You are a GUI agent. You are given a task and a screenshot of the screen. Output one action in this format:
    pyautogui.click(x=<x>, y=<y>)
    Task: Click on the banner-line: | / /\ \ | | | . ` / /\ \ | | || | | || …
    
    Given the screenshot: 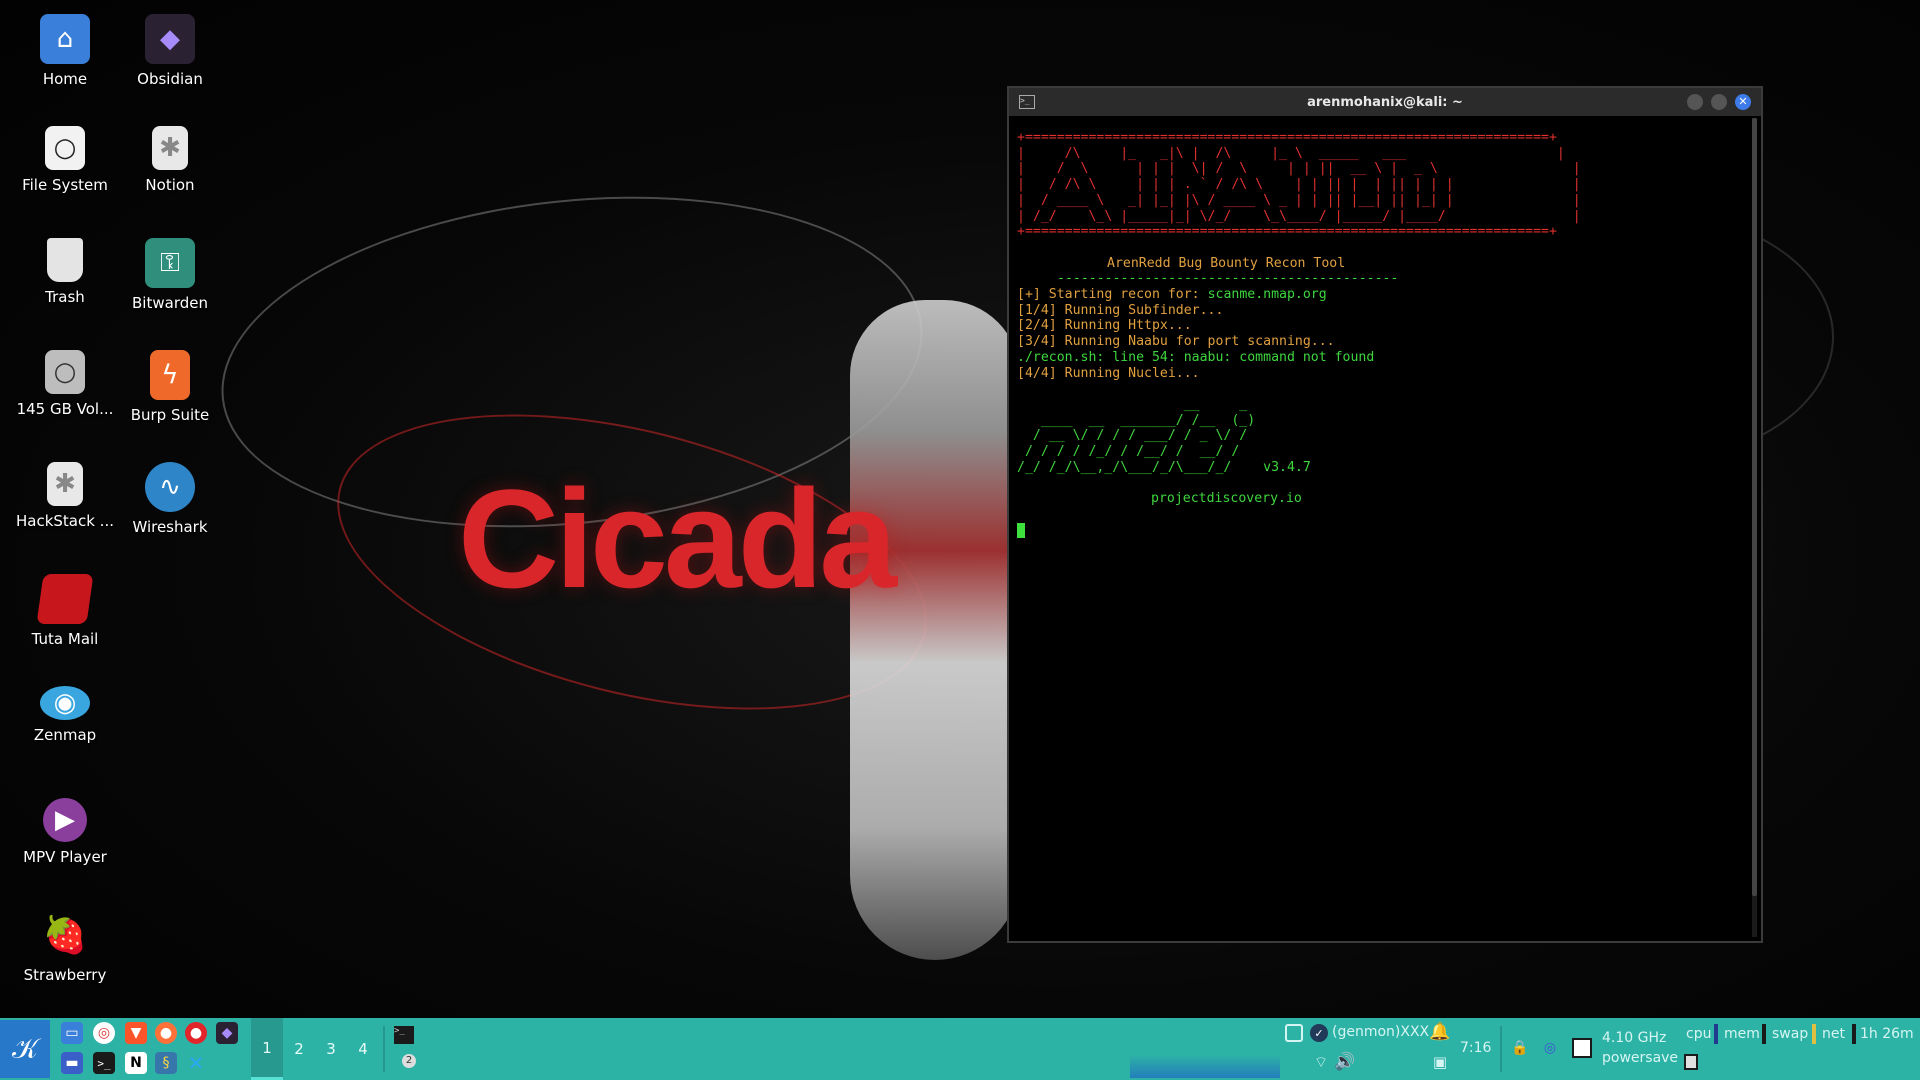 What is the action you would take?
    pyautogui.click(x=1299, y=185)
    